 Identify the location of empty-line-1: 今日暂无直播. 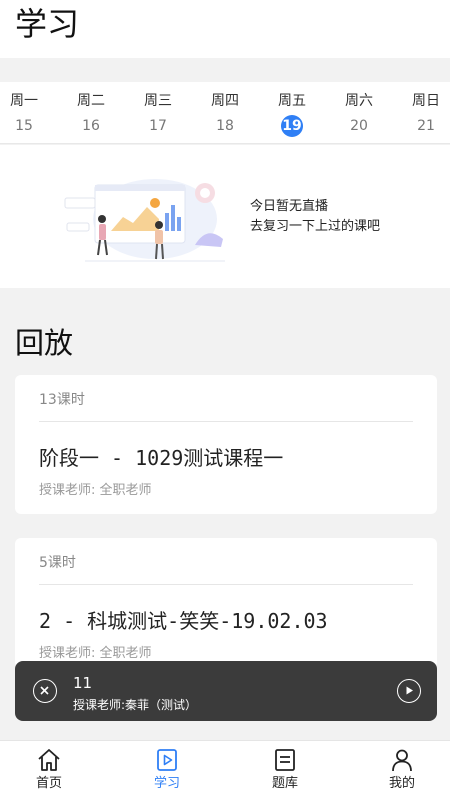
(289, 206).